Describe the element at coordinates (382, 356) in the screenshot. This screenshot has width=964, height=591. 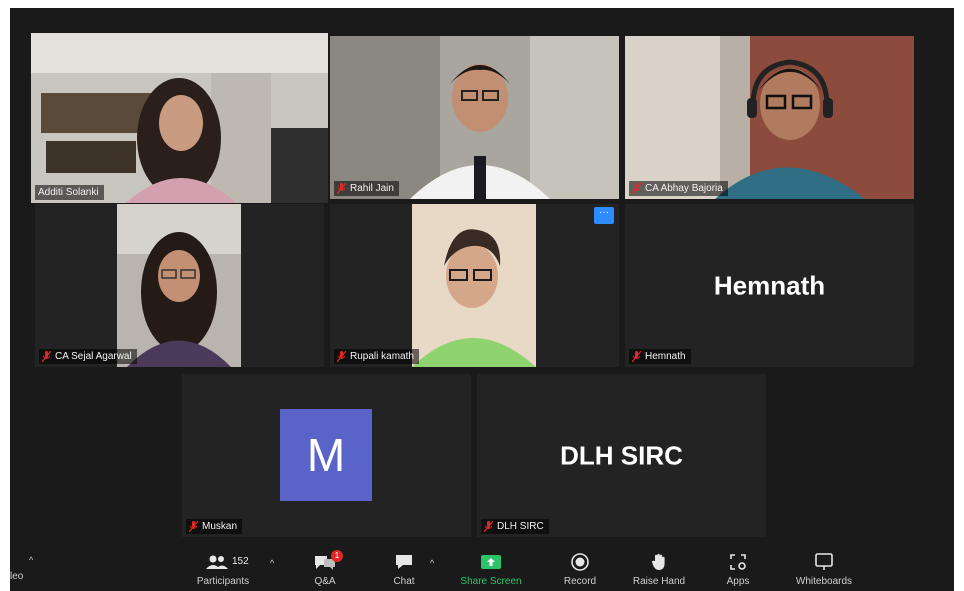
I see `participant-name: Rupali kamath` at that location.